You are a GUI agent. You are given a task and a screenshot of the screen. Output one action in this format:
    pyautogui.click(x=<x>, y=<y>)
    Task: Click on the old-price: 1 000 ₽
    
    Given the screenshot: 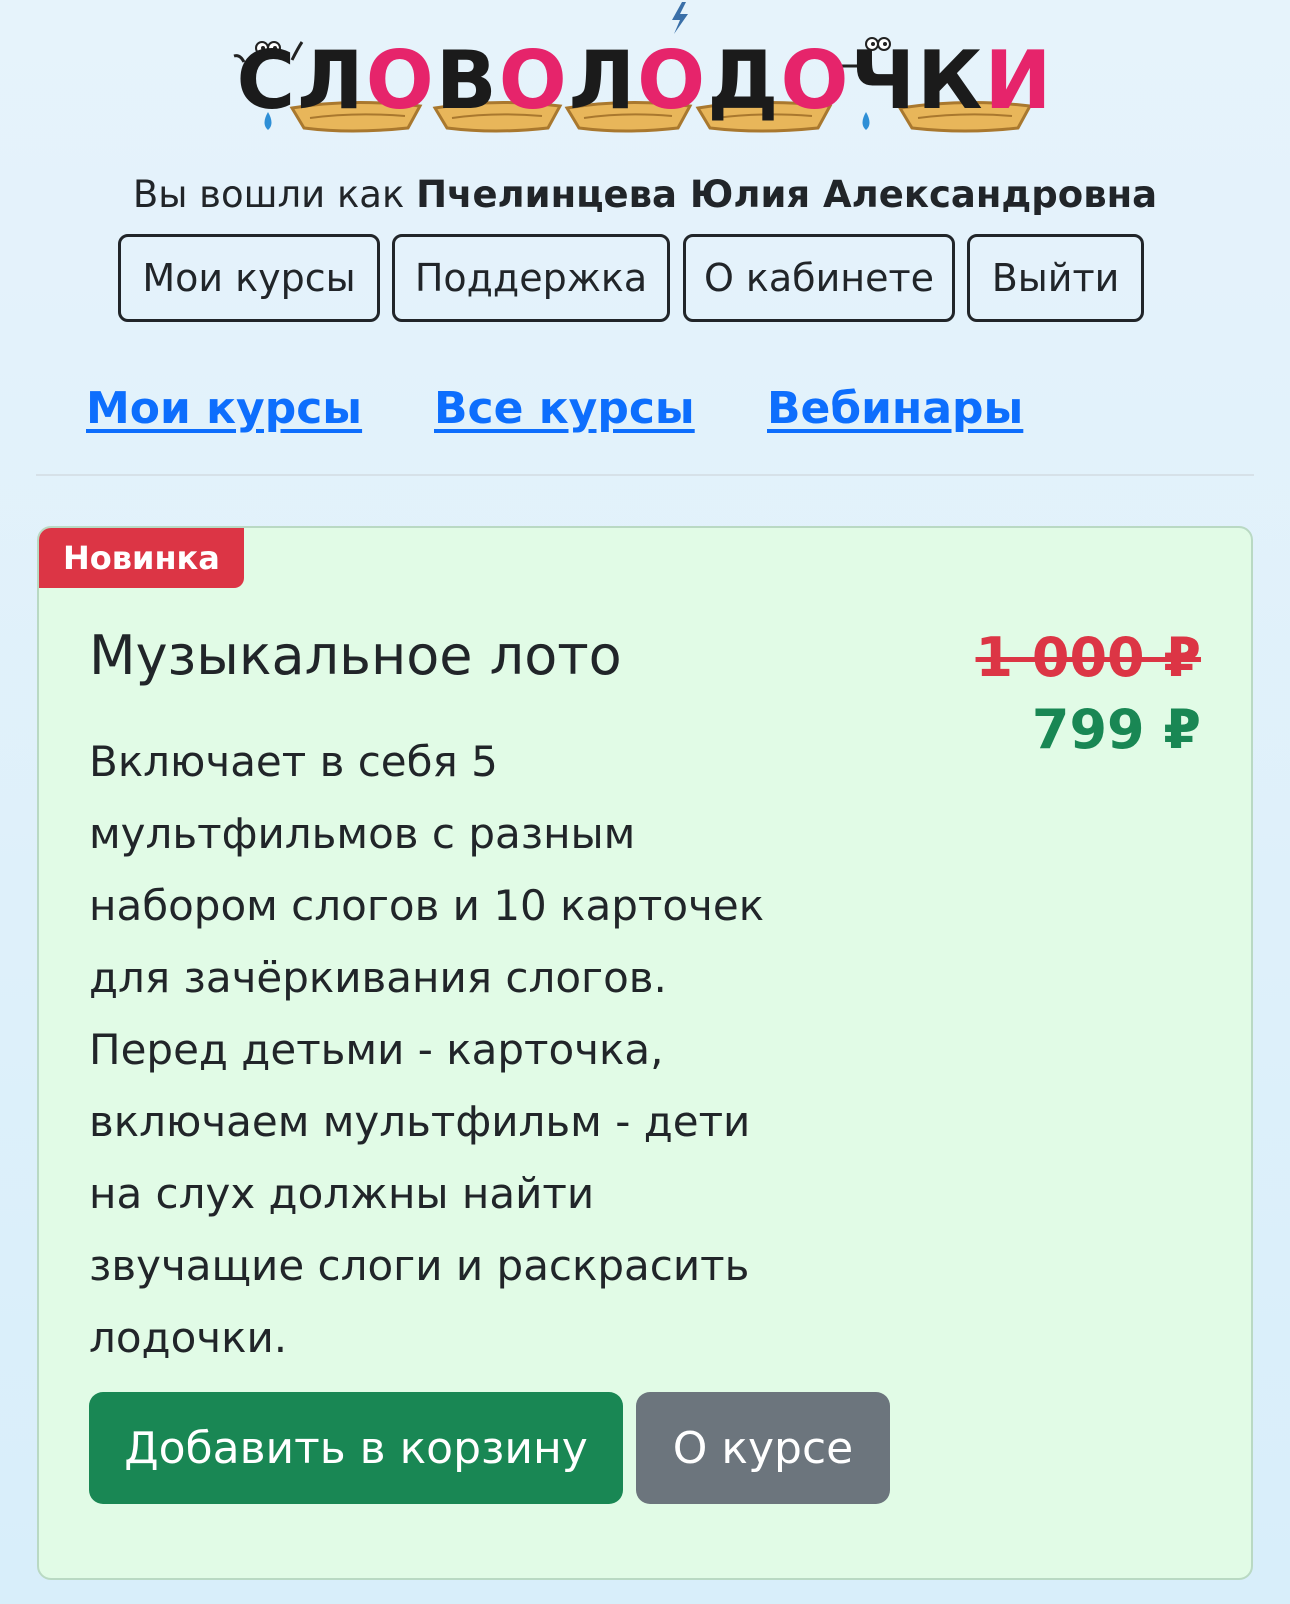 What is the action you would take?
    pyautogui.click(x=1088, y=657)
    